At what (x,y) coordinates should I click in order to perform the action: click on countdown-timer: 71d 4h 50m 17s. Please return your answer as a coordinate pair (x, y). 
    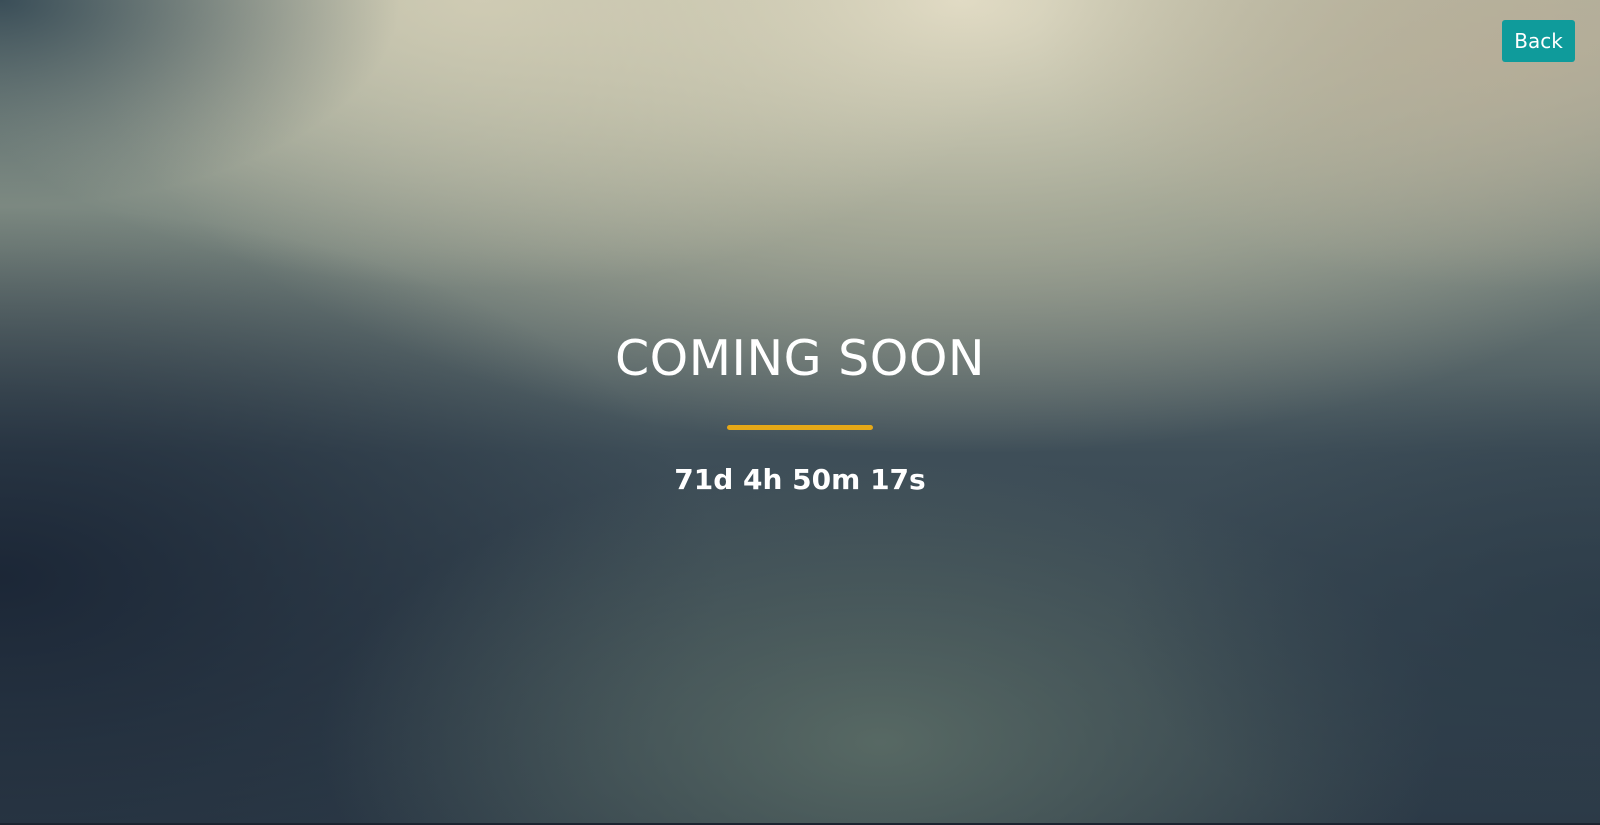
    Looking at the image, I should click on (800, 479).